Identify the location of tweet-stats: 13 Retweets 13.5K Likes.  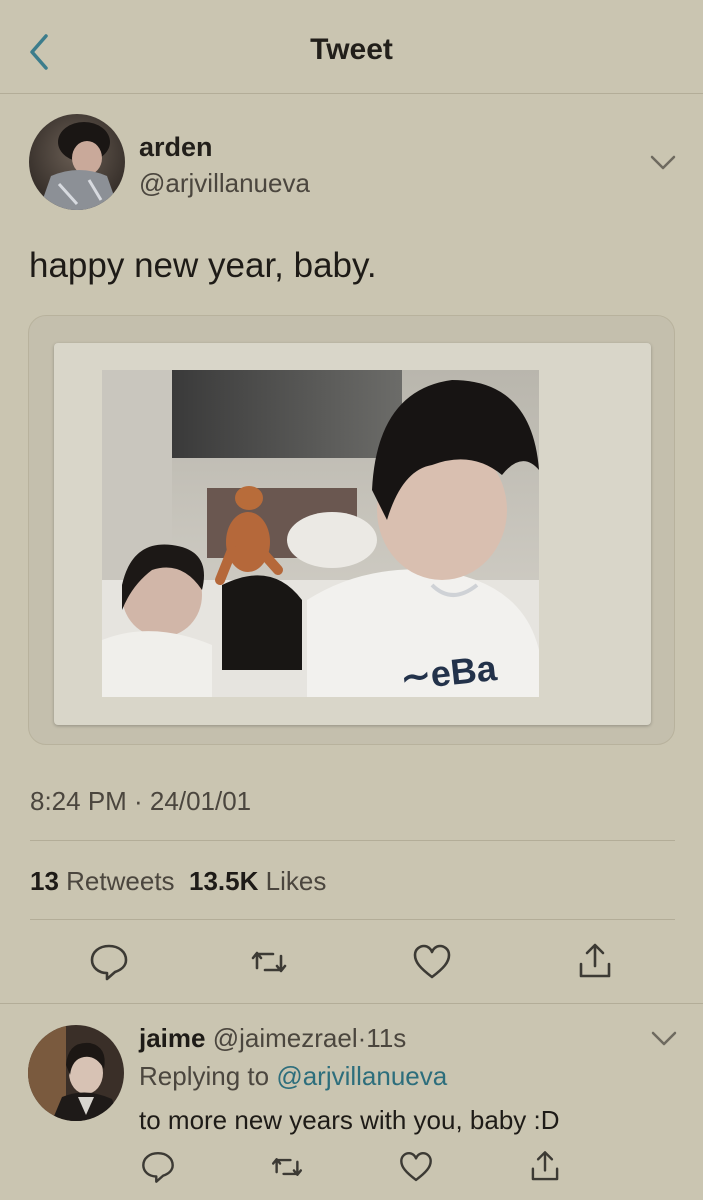
(178, 881).